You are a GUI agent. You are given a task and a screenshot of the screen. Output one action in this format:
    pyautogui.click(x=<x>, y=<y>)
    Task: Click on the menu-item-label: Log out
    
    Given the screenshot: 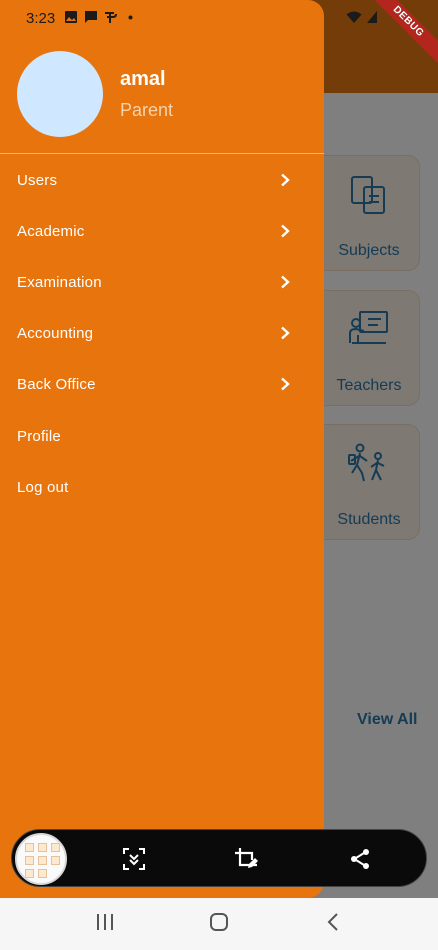 What is the action you would take?
    pyautogui.click(x=43, y=487)
    